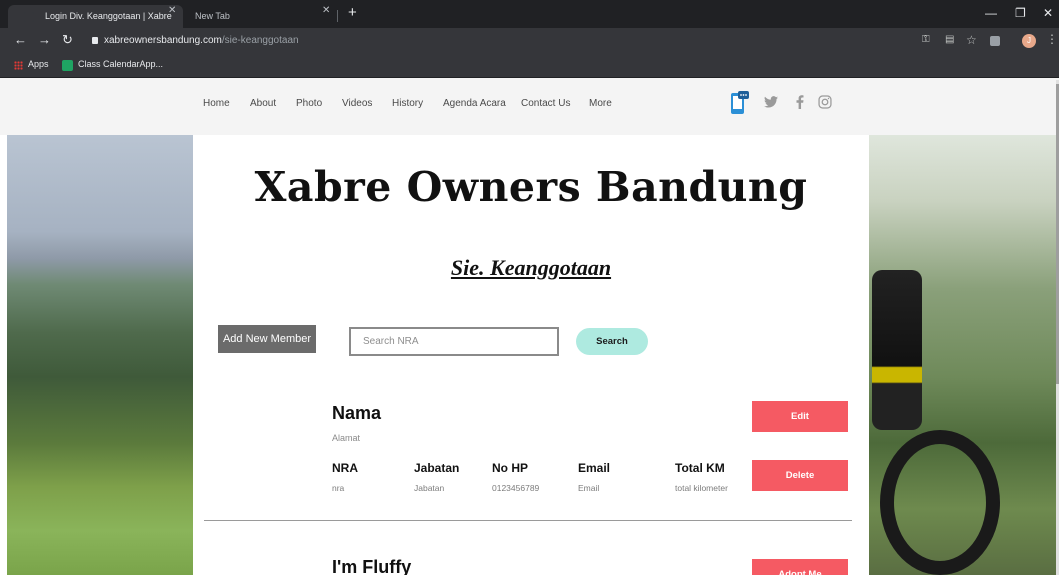 The image size is (1059, 575). Describe the element at coordinates (825, 102) in the screenshot. I see `instagram-icon` at that location.